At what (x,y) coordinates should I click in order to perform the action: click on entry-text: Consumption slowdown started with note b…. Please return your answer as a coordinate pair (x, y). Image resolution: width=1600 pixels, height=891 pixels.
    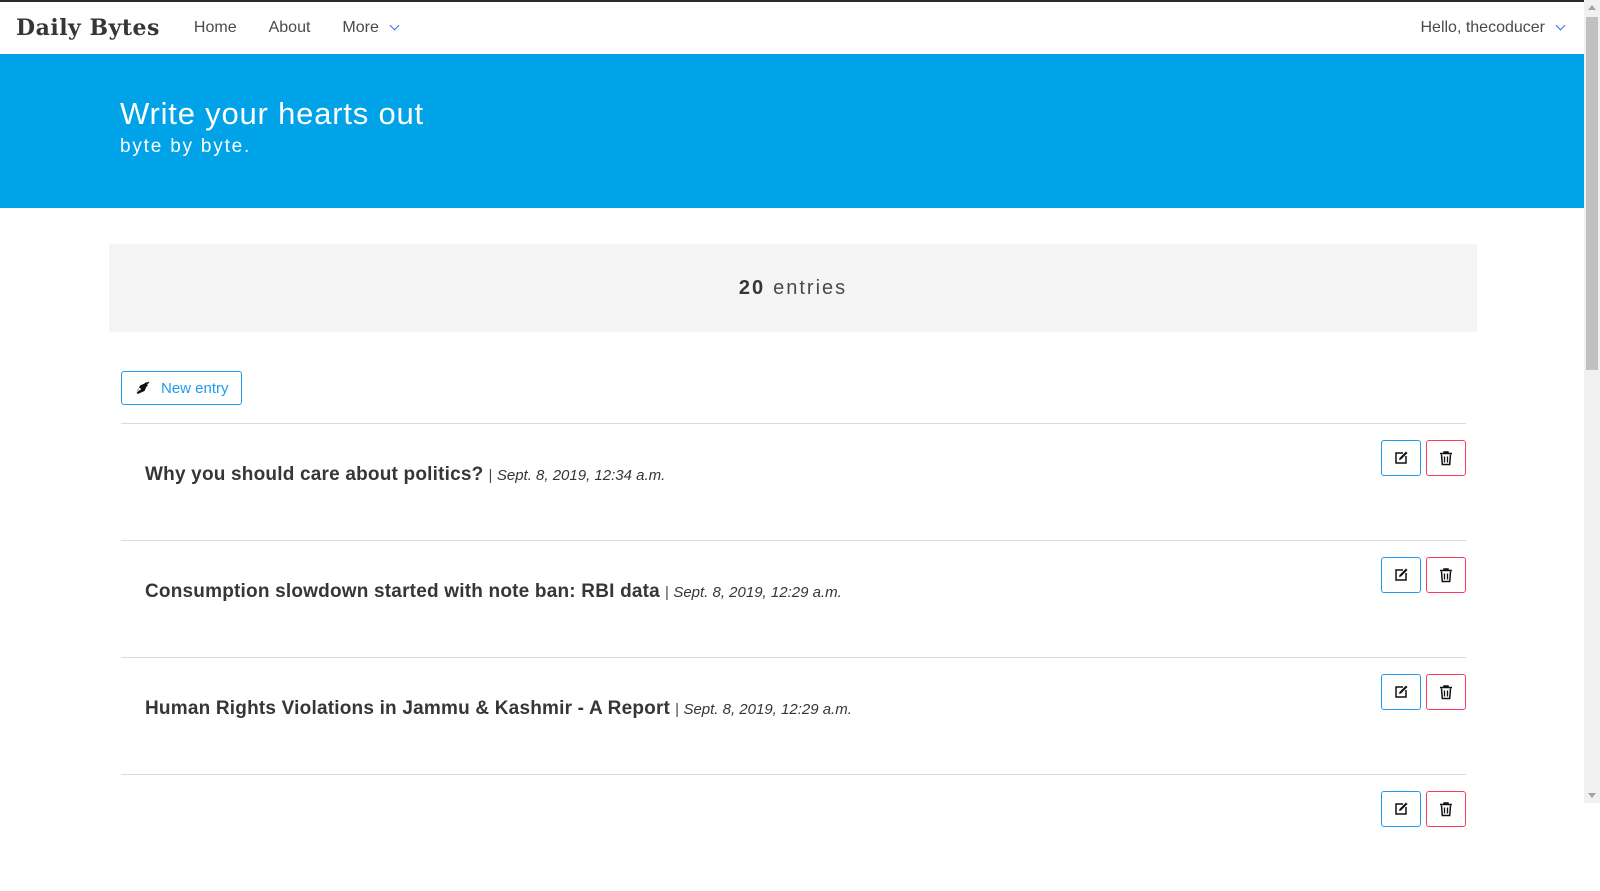
    Looking at the image, I should click on (493, 592).